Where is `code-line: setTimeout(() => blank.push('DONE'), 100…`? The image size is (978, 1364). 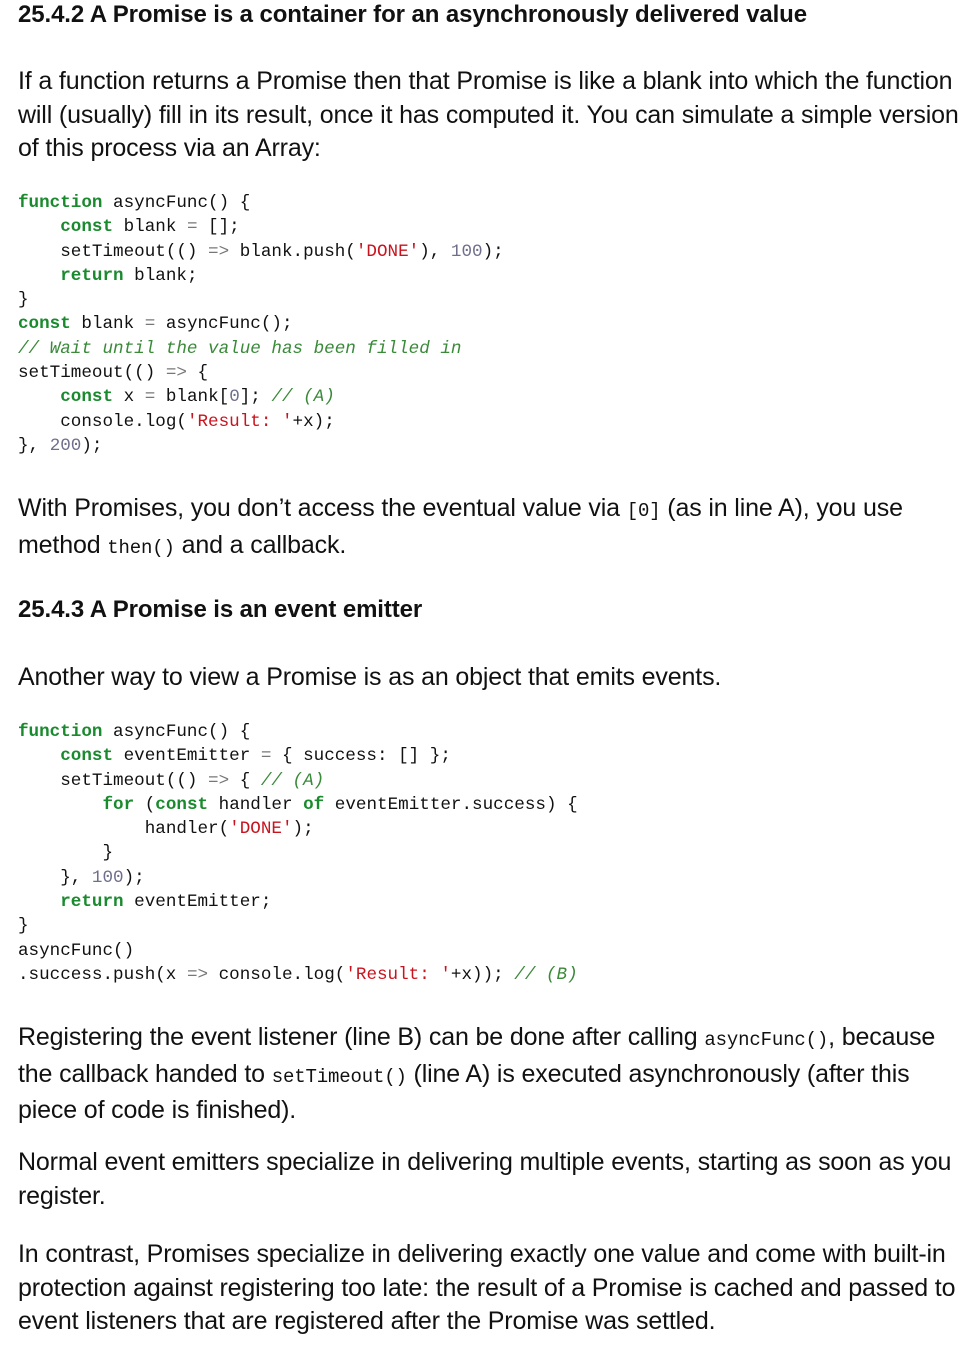 code-line: setTimeout(() => blank.push('DONE'), 100… is located at coordinates (282, 251).